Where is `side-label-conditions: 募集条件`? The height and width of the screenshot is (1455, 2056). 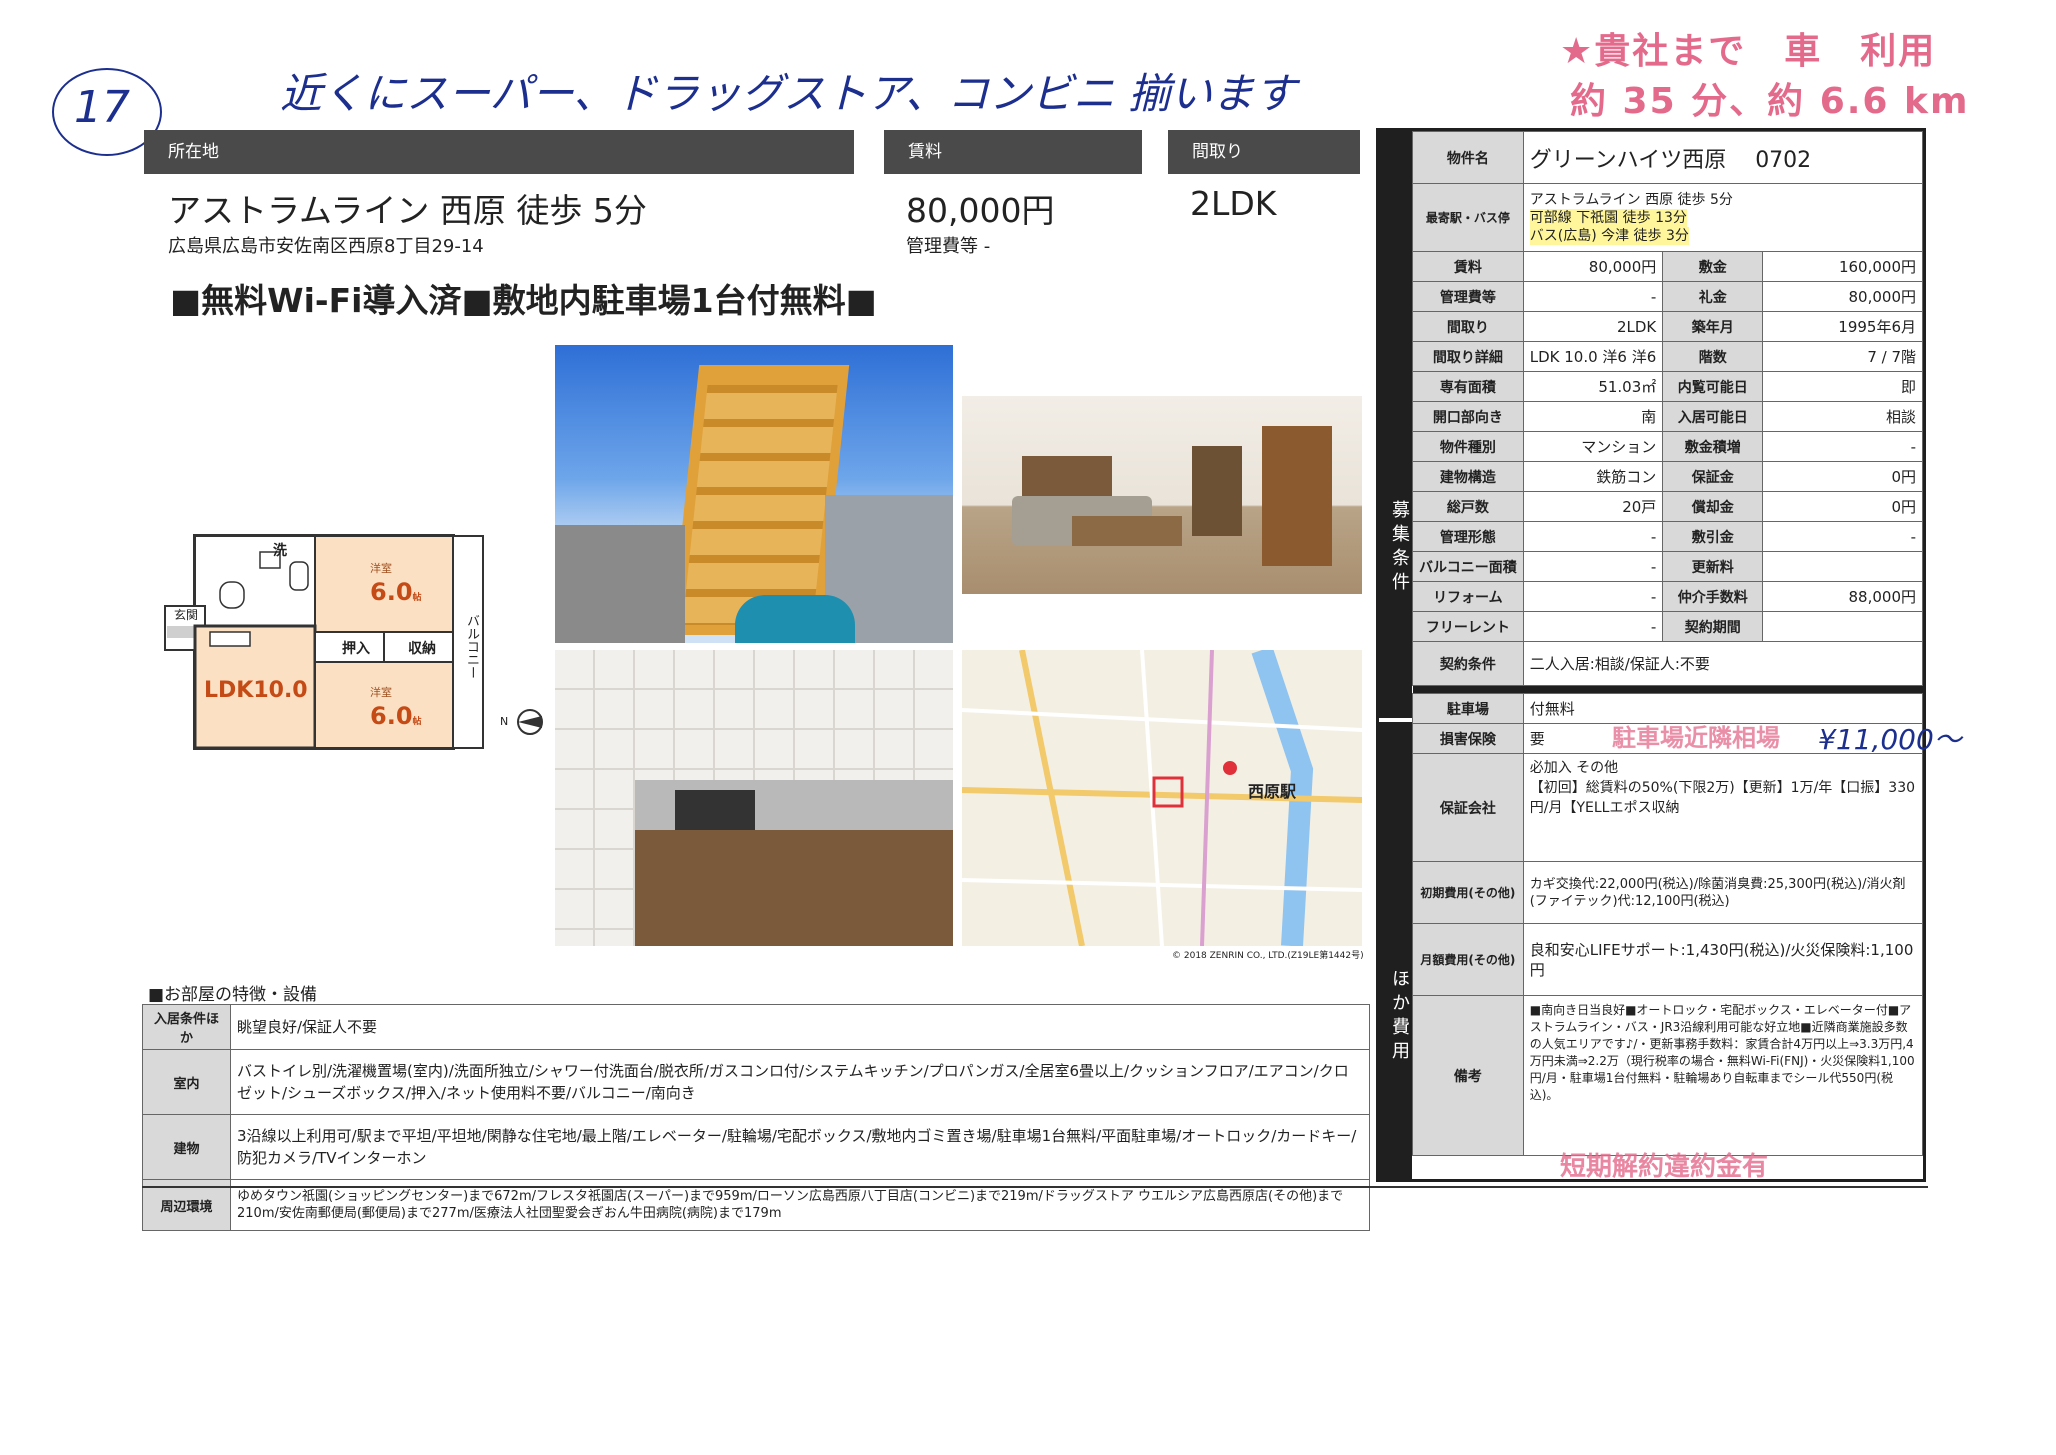 side-label-conditions: 募集条件 is located at coordinates (1394, 423).